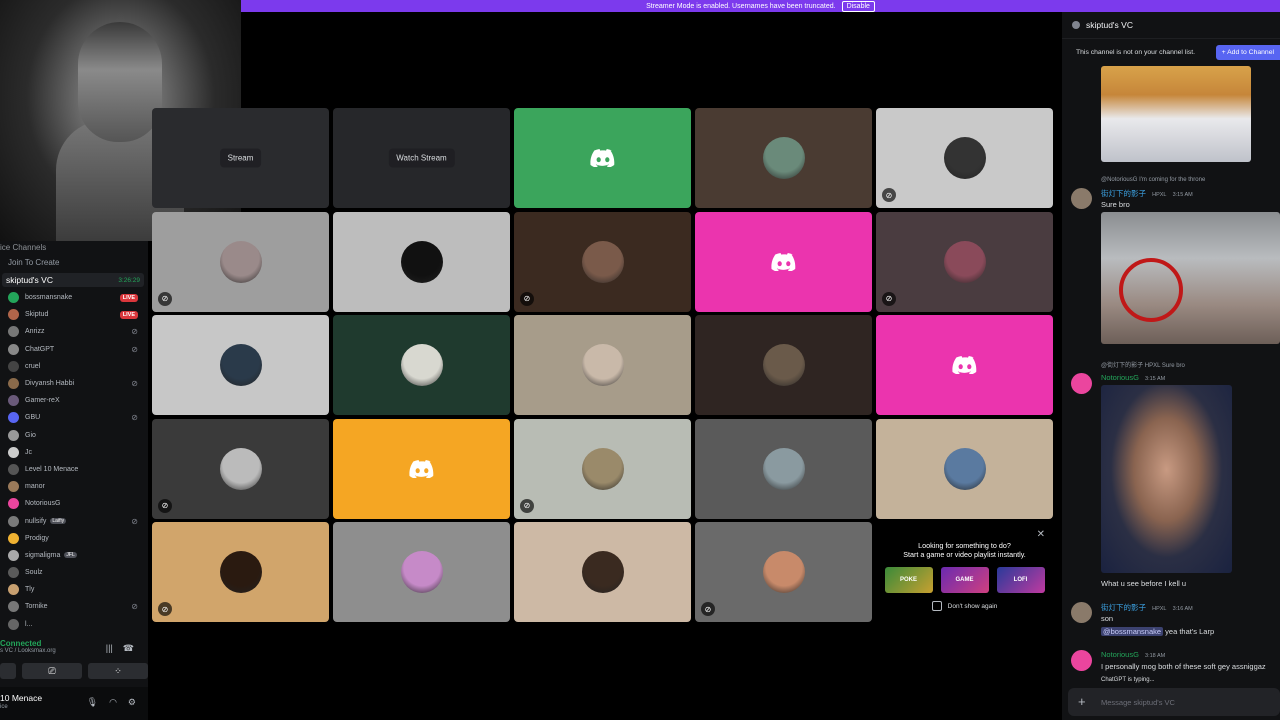 This screenshot has height=720, width=1280. What do you see at coordinates (1133, 654) in the screenshot?
I see `message-author: NotoriousG 3:18 AM` at bounding box center [1133, 654].